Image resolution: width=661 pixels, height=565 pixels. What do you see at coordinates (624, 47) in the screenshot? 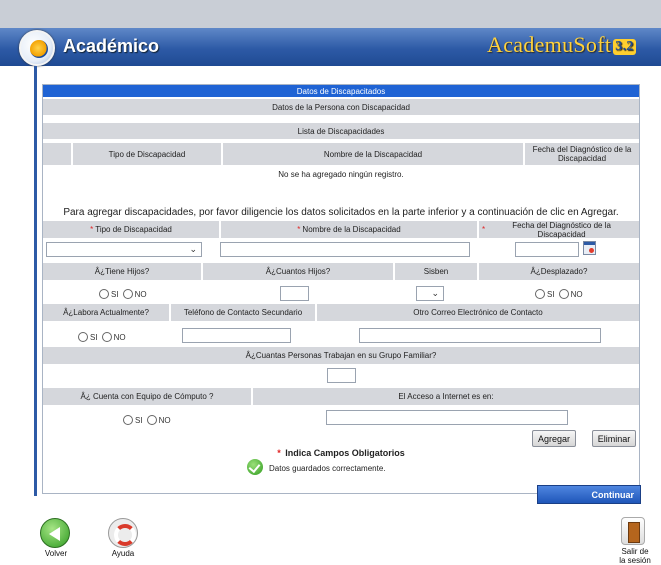
I see `brand-version: 3.2` at bounding box center [624, 47].